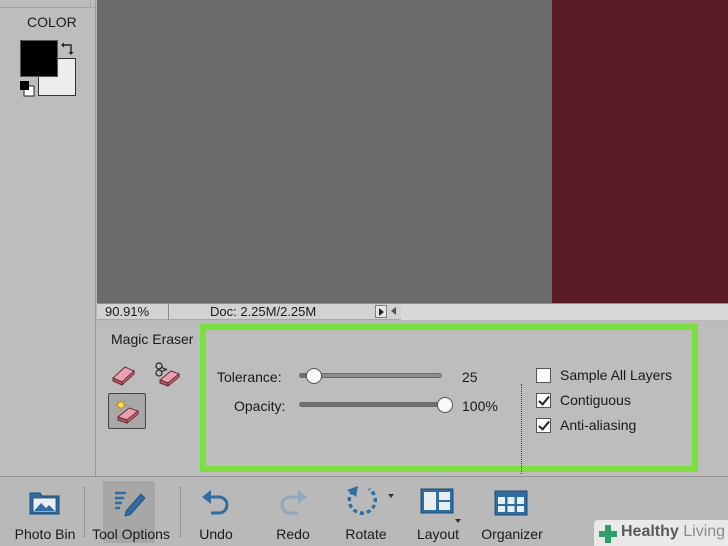  What do you see at coordinates (44, 503) in the screenshot?
I see `photo-bin-icon` at bounding box center [44, 503].